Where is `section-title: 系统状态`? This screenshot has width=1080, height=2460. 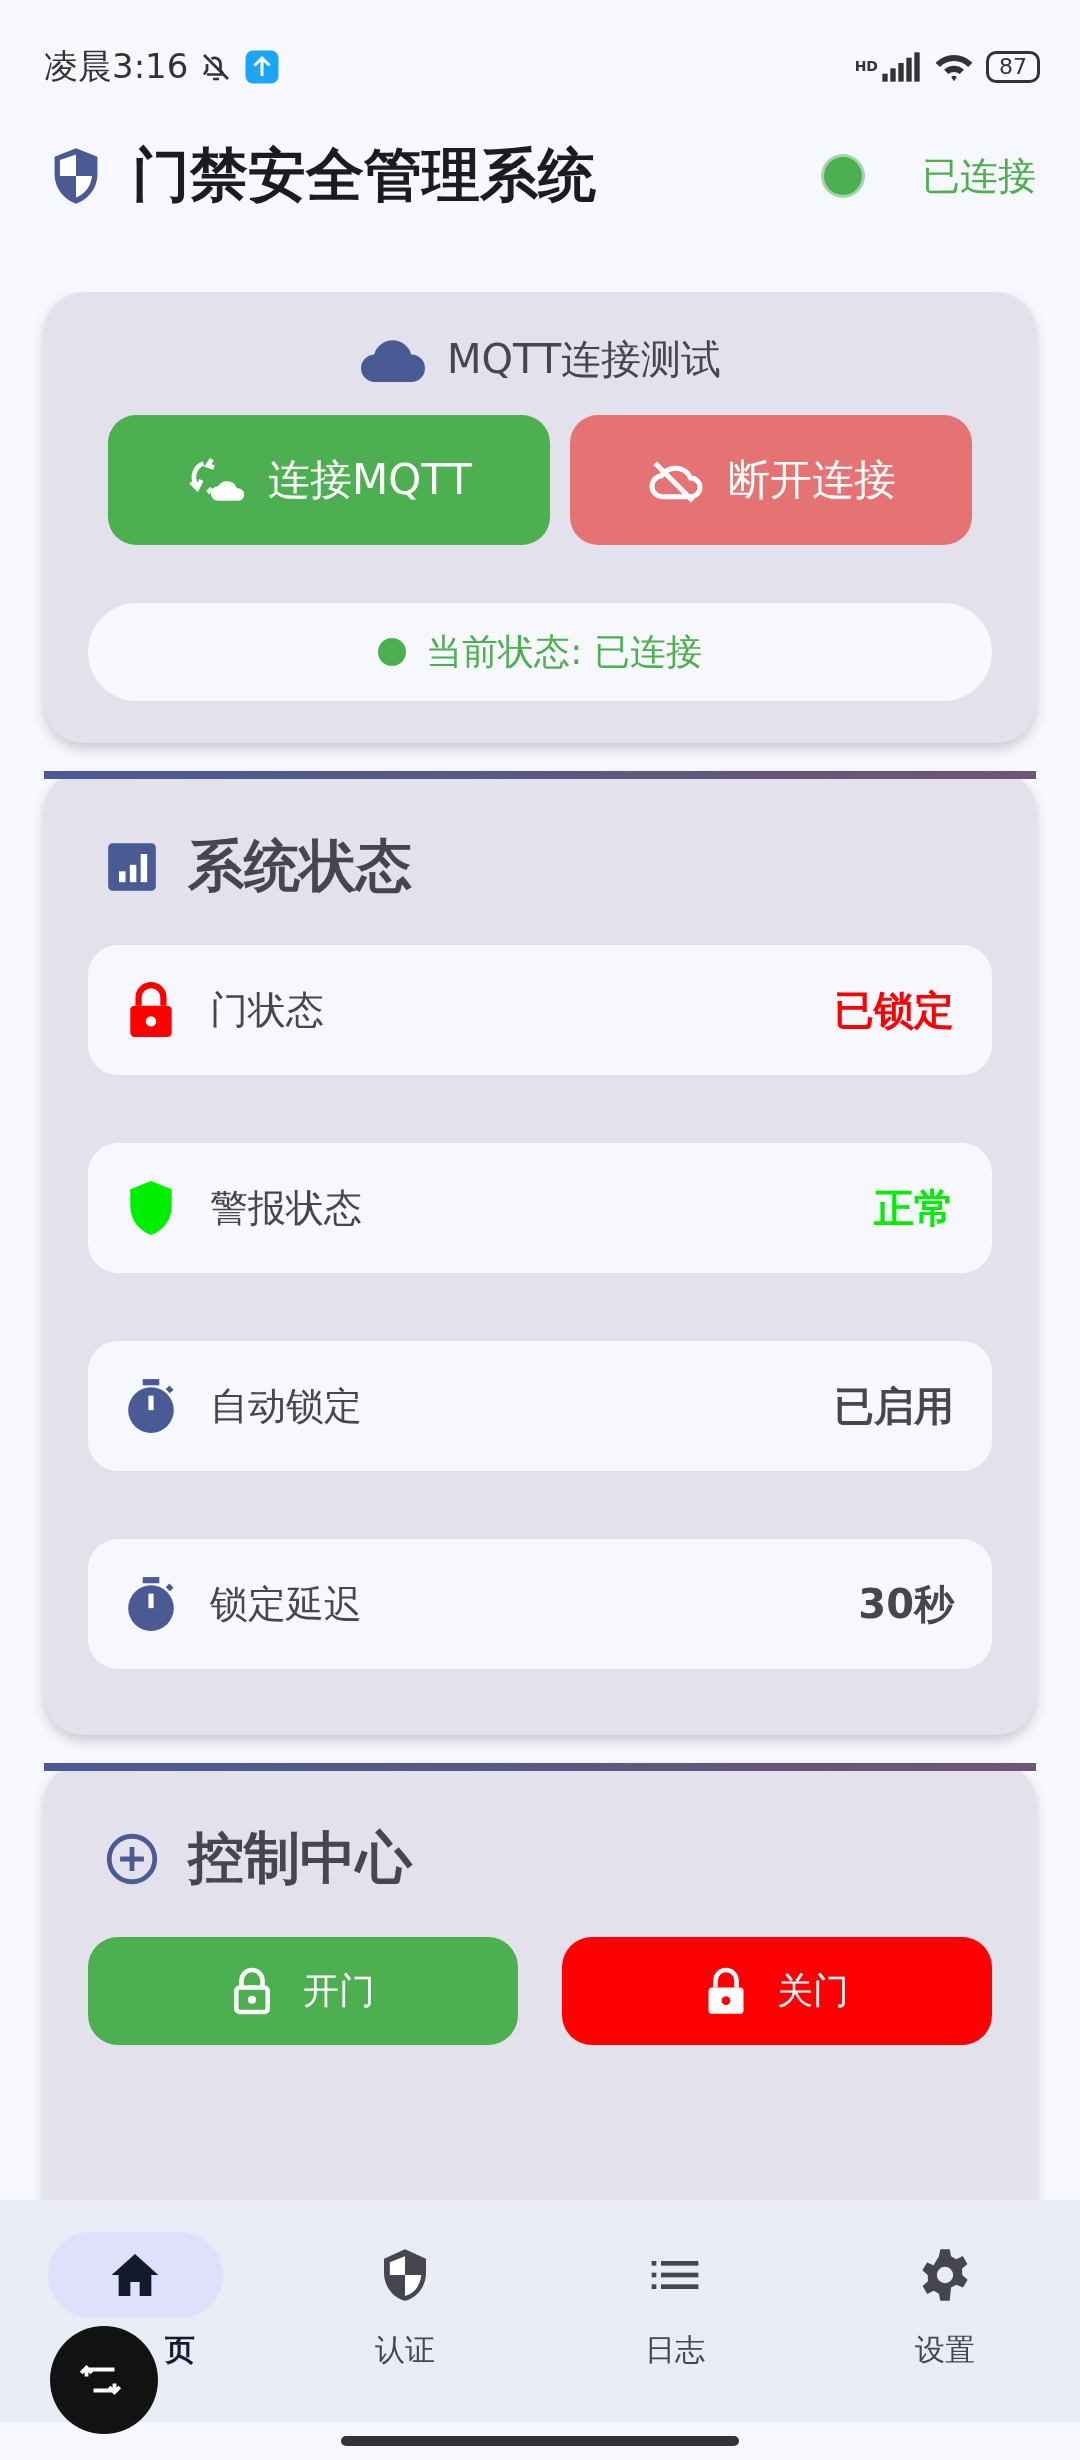 section-title: 系统状态 is located at coordinates (300, 866).